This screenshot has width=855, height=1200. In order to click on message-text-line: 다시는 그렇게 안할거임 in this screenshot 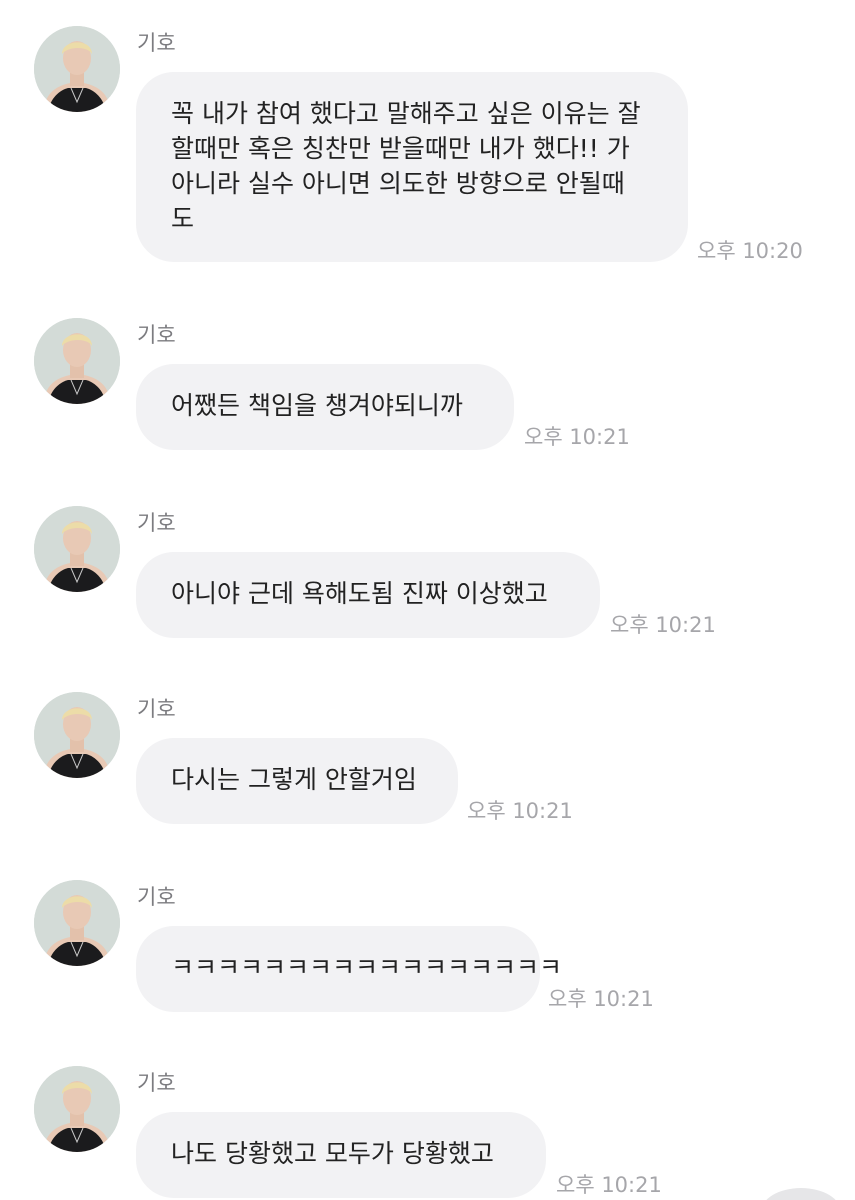, I will do `click(294, 779)`.